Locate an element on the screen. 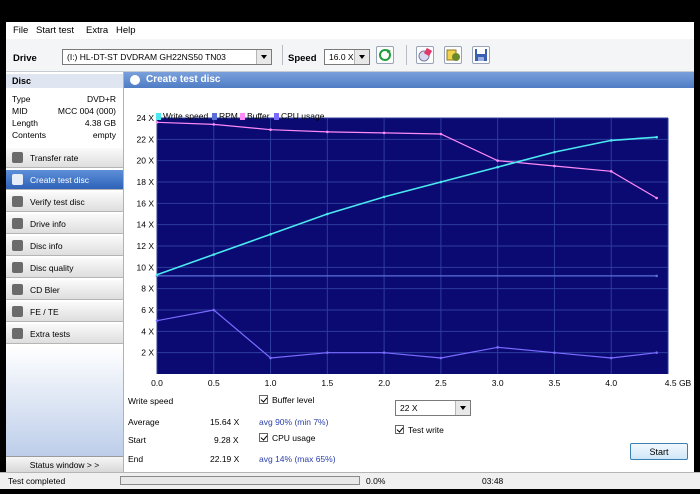 This screenshot has height=494, width=700. disc-info-row: Type DVD+R is located at coordinates (64, 100).